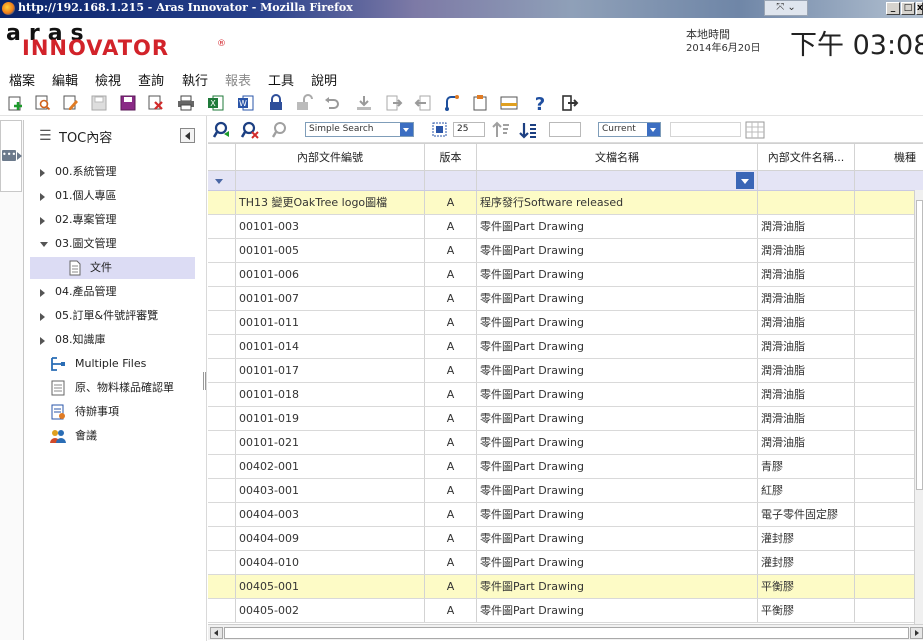 The height and width of the screenshot is (641, 923). Describe the element at coordinates (919, 345) in the screenshot. I see `vertical-scroll-thumb` at that location.